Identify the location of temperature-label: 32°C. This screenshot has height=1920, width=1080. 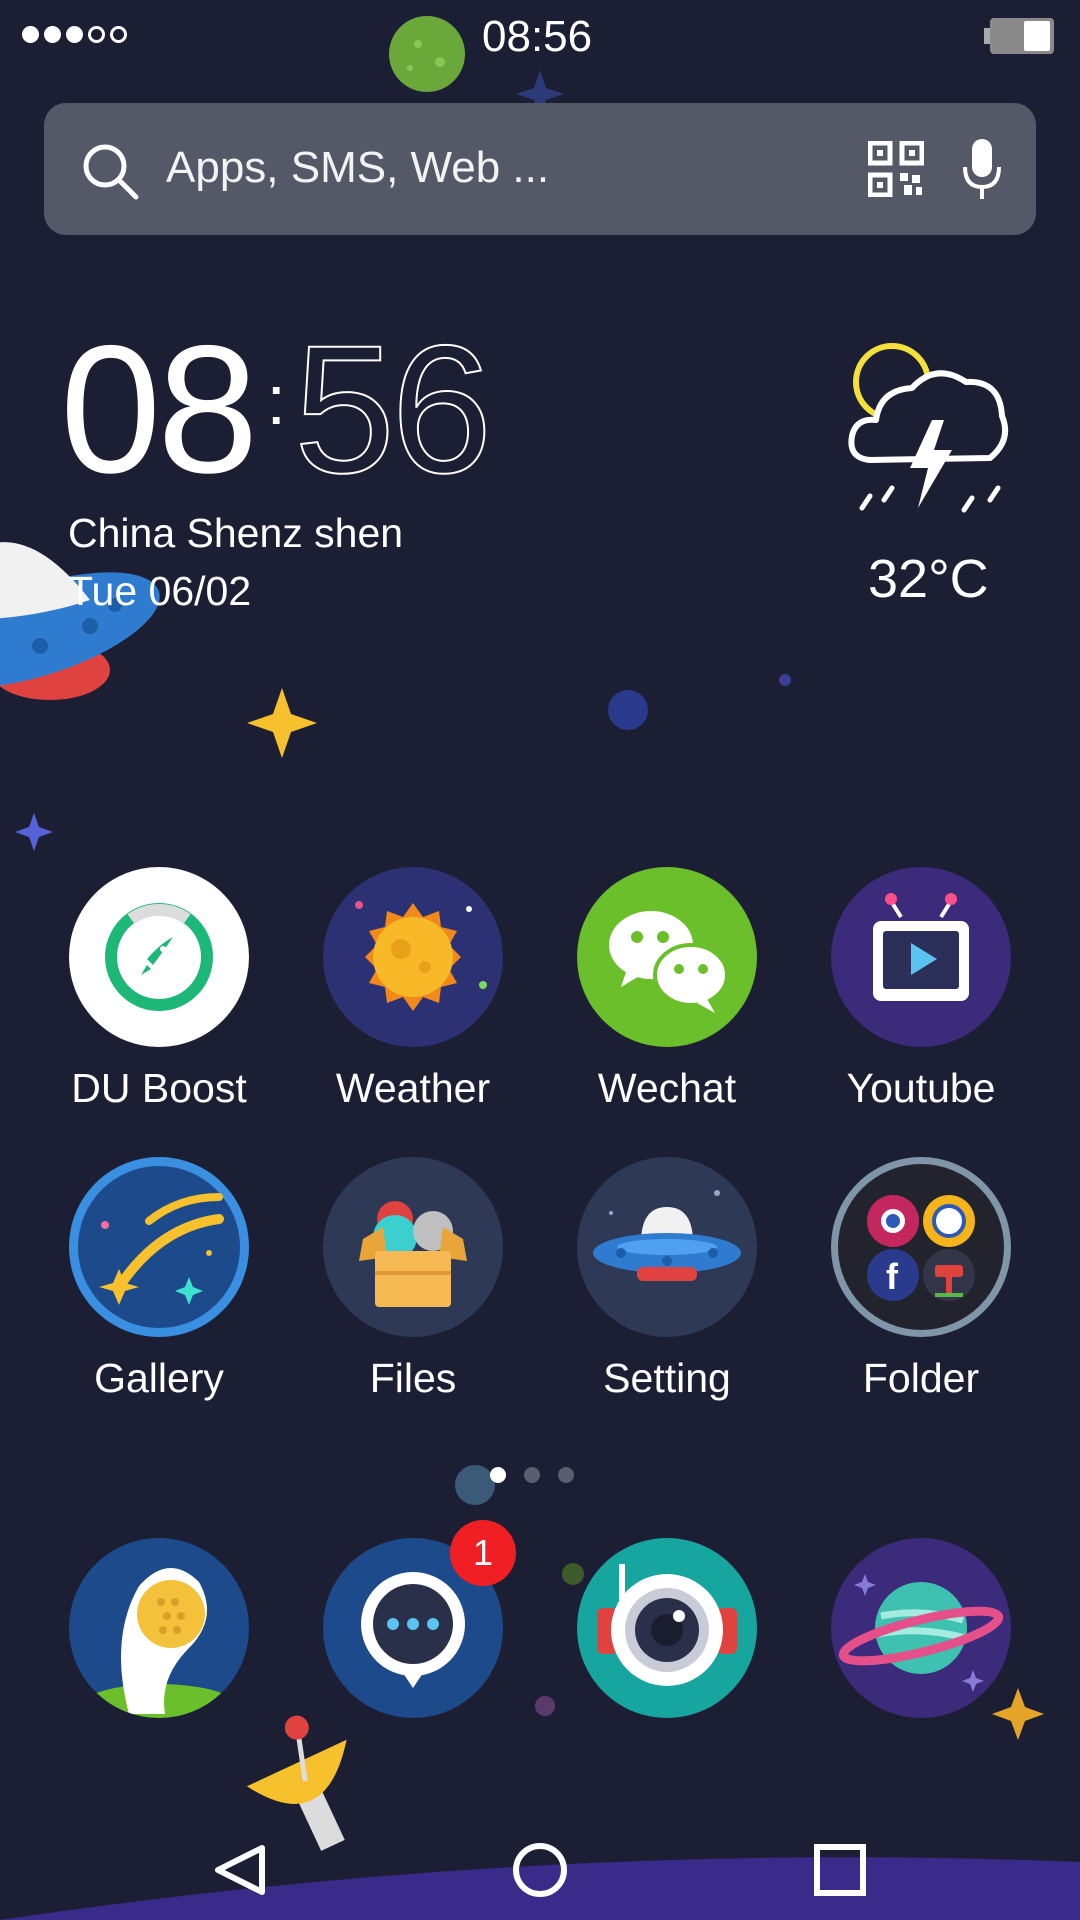
(928, 579).